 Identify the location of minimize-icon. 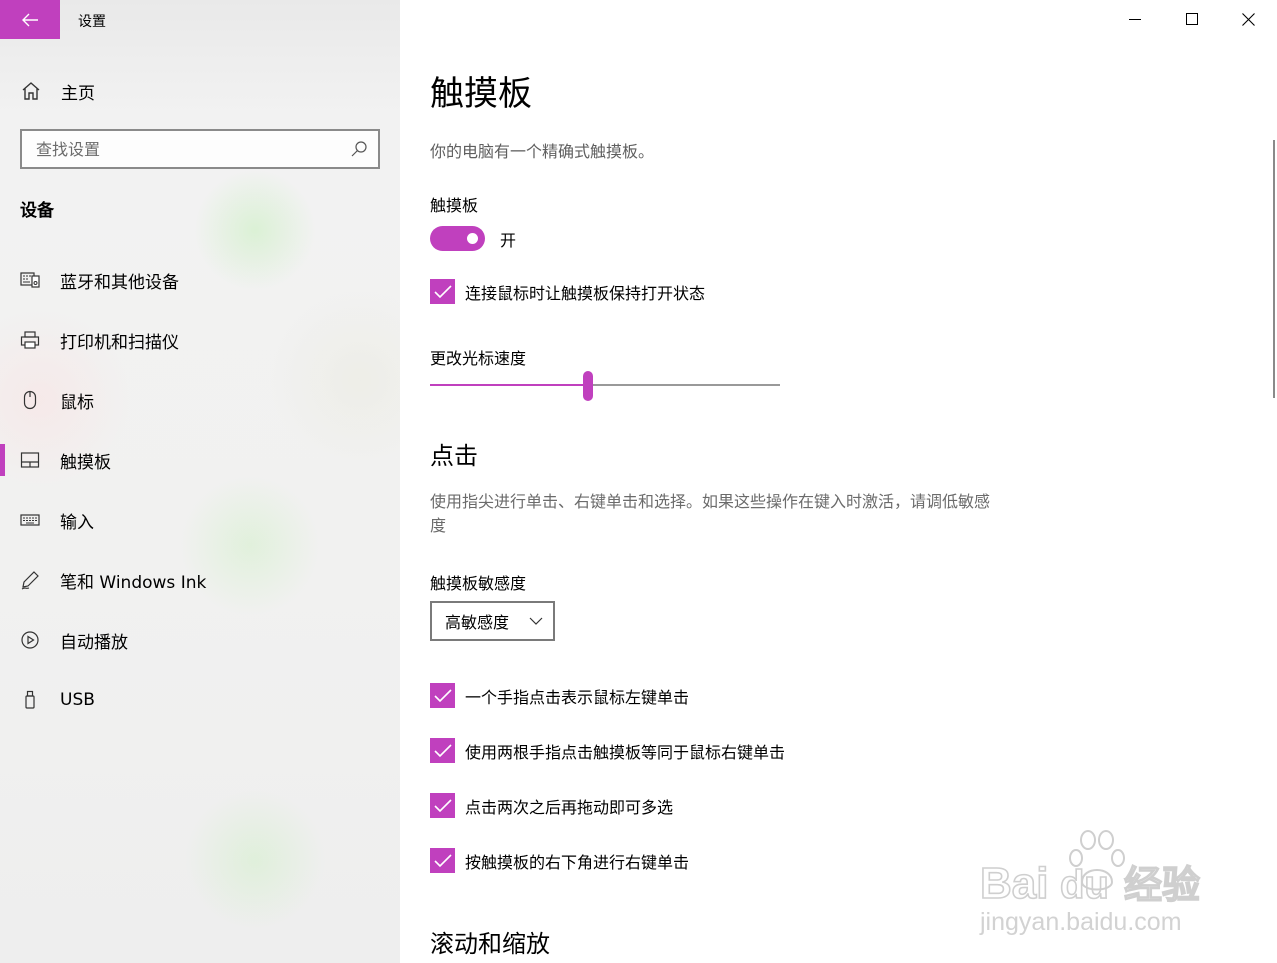
(1134, 19).